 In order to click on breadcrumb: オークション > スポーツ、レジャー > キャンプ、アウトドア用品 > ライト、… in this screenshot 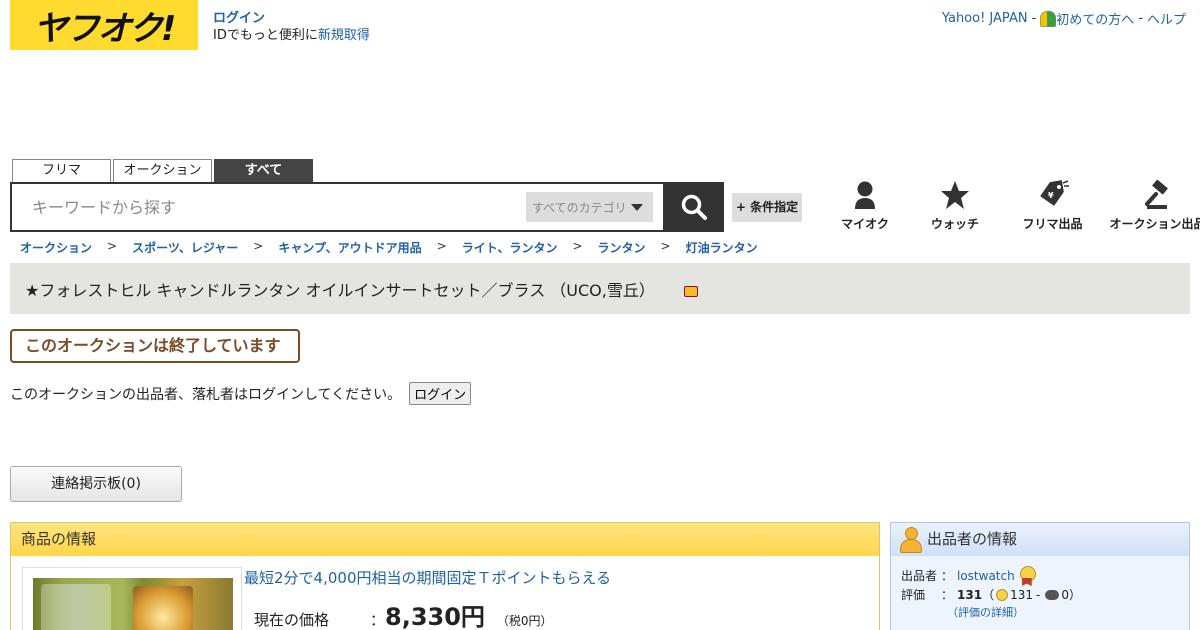, I will do `click(389, 247)`.